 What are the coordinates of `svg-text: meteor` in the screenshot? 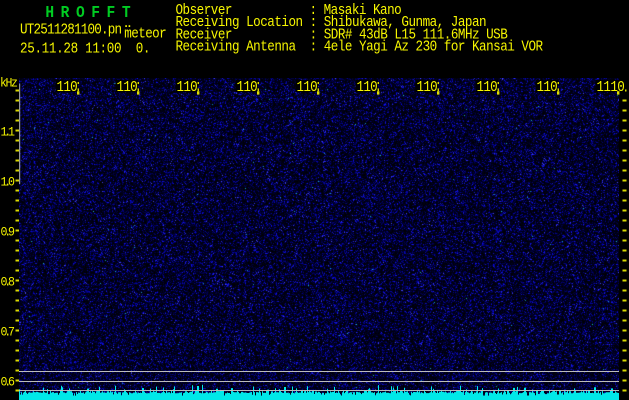 It's located at (145, 35).